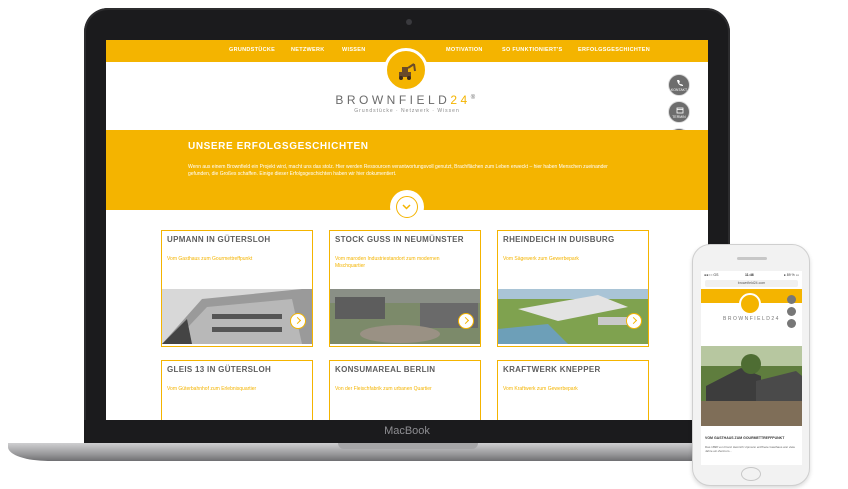 The height and width of the screenshot is (489, 848). I want to click on contact-label: KONTAKT, so click(679, 90).